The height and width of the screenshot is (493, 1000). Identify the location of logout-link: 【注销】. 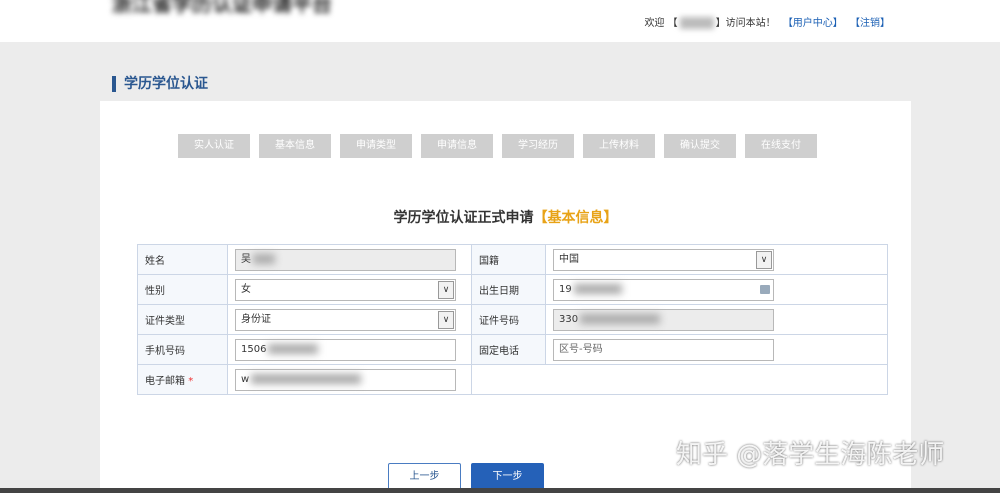
(870, 23).